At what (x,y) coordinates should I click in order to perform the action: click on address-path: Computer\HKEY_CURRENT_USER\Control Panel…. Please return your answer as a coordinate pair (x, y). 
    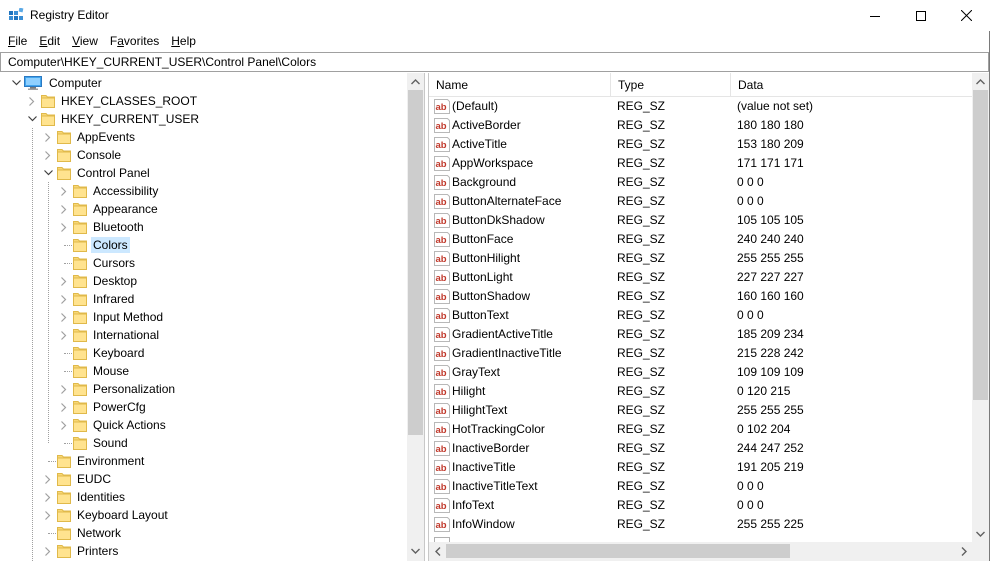
    Looking at the image, I should click on (162, 62).